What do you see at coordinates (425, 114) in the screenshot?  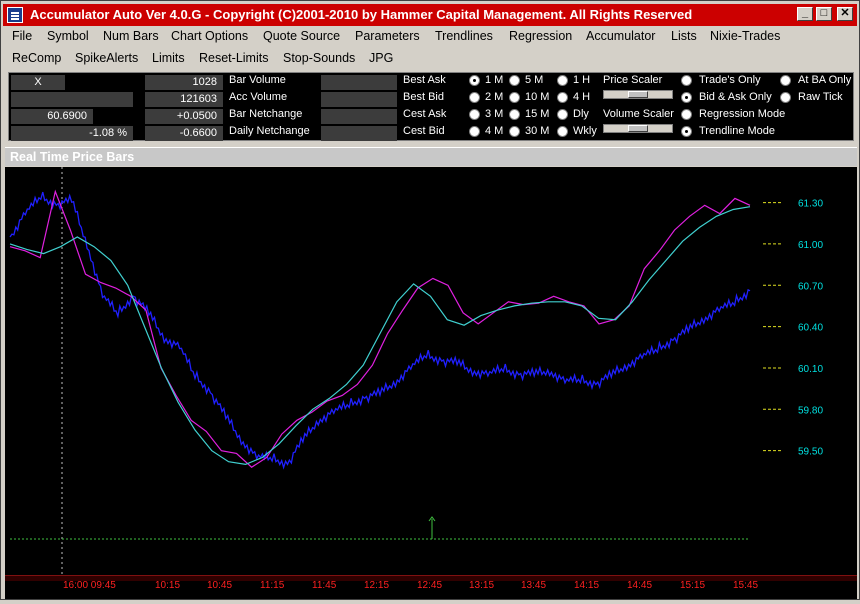 I see `cest-ask-label: Cest Ask` at bounding box center [425, 114].